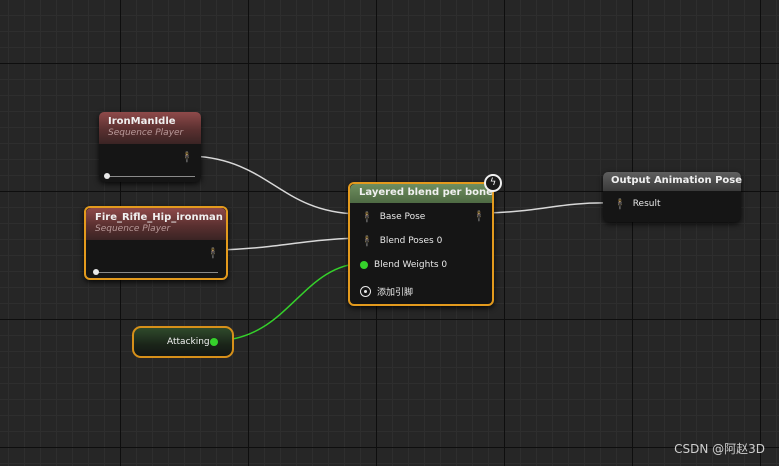  I want to click on node-title: Layered blend per bone, so click(426, 192).